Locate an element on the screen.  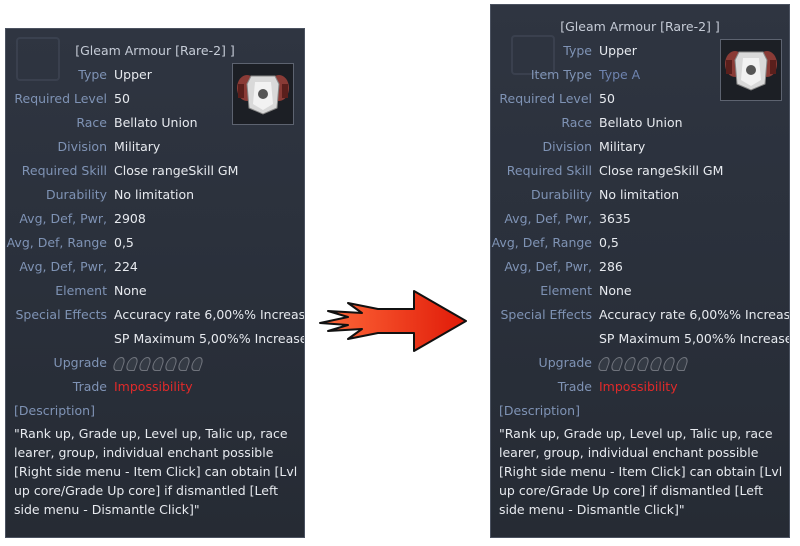
stat-value: 286 is located at coordinates (611, 266).